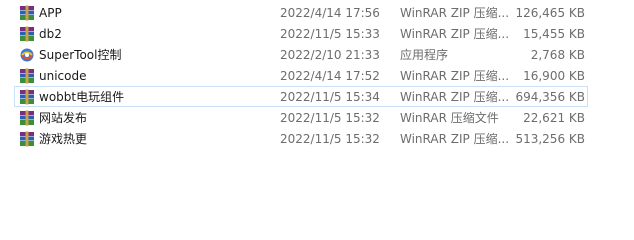 The image size is (634, 240). I want to click on file-name: wobbt电玩组件, so click(82, 97).